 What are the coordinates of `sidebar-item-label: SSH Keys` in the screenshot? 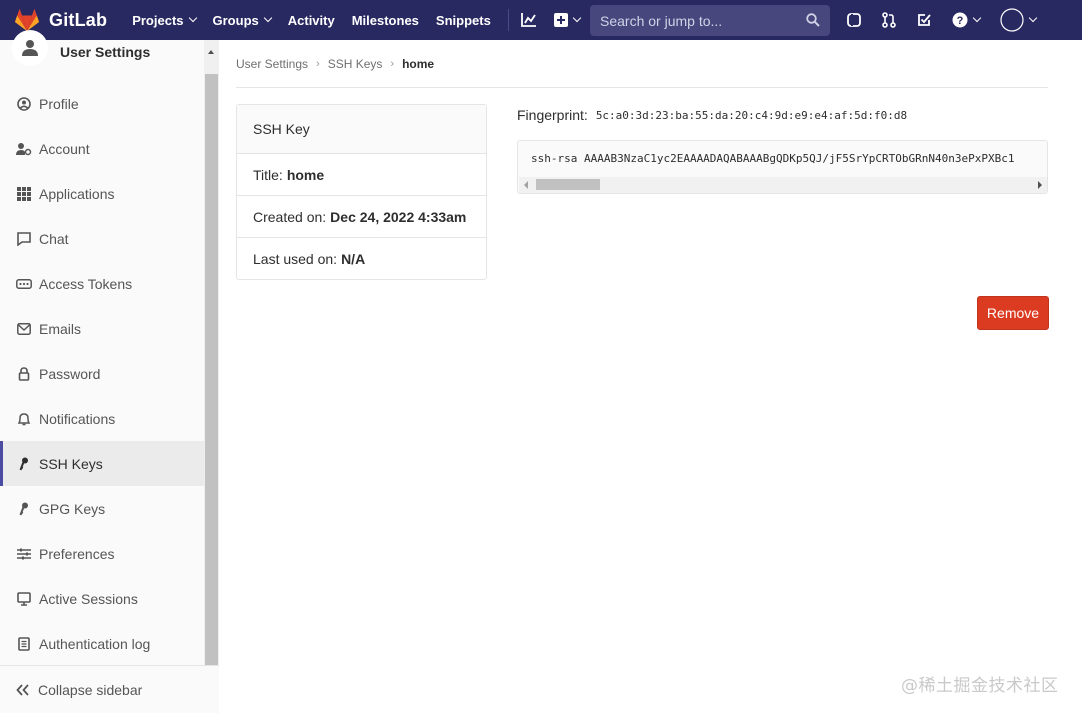 It's located at (71, 463).